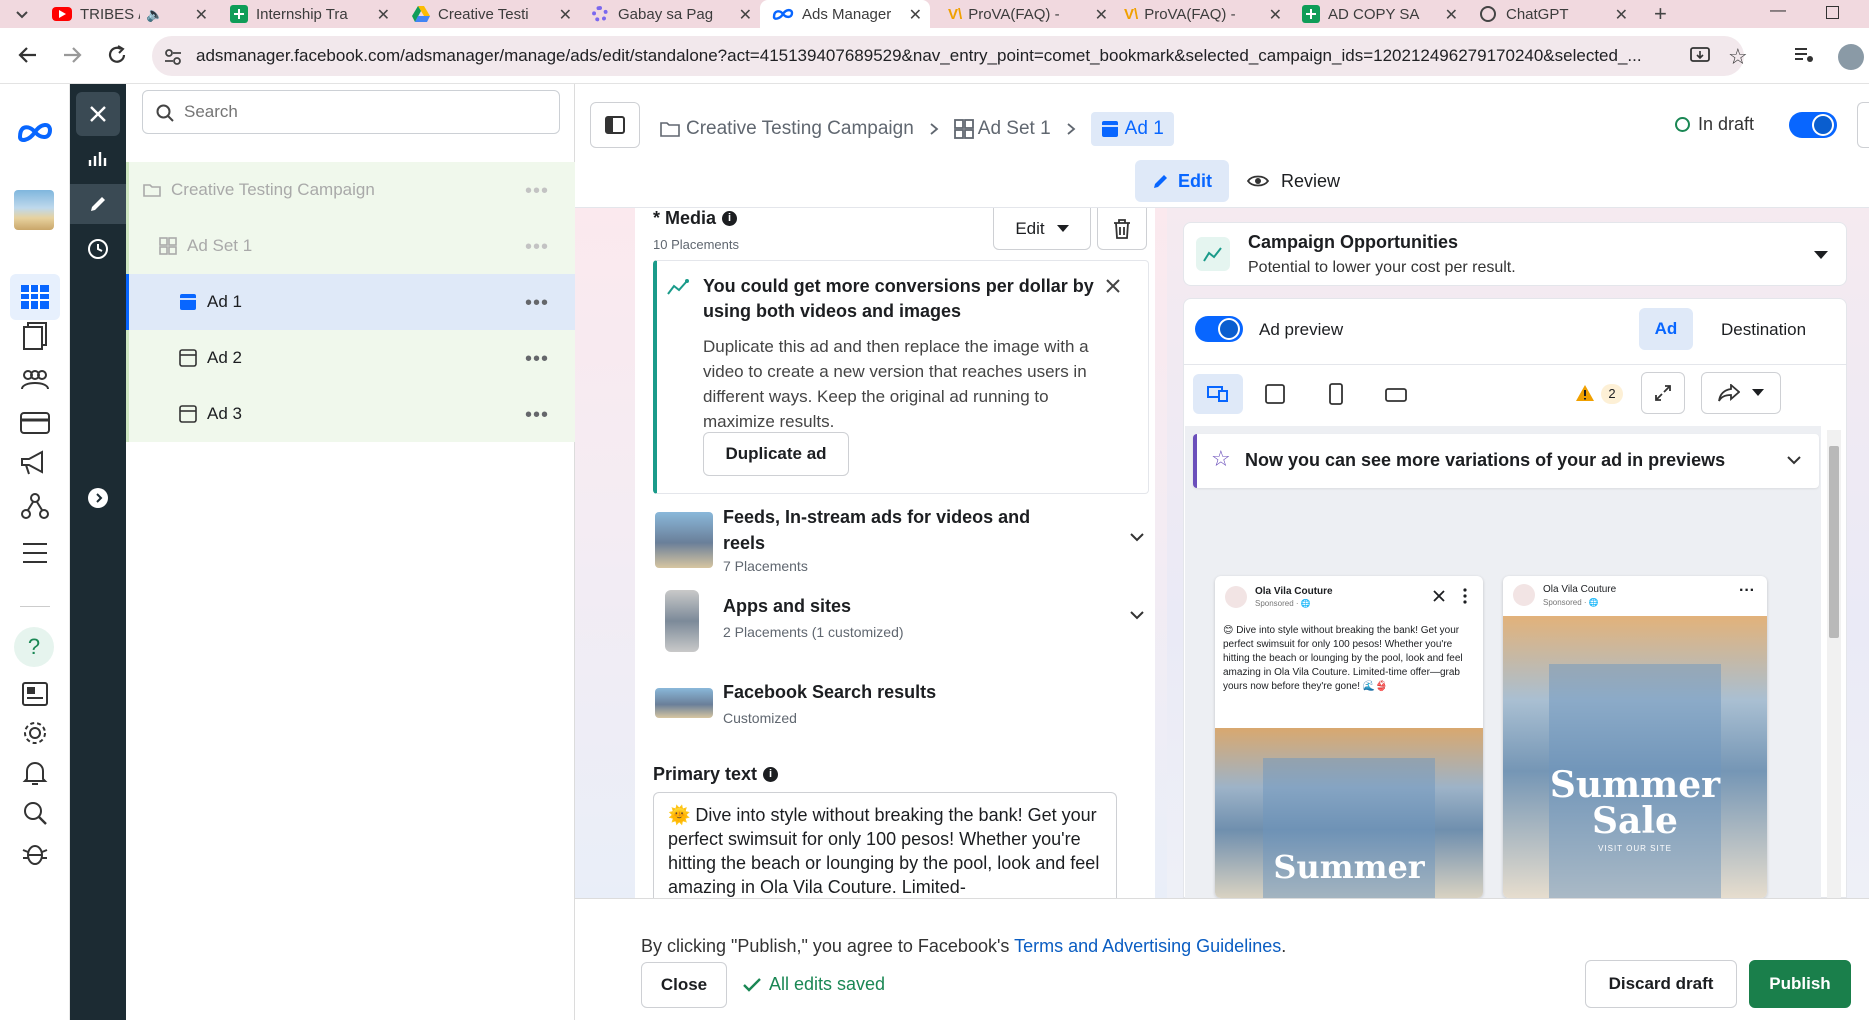  I want to click on browser-tab: Creative Testi ✕, so click(493, 14).